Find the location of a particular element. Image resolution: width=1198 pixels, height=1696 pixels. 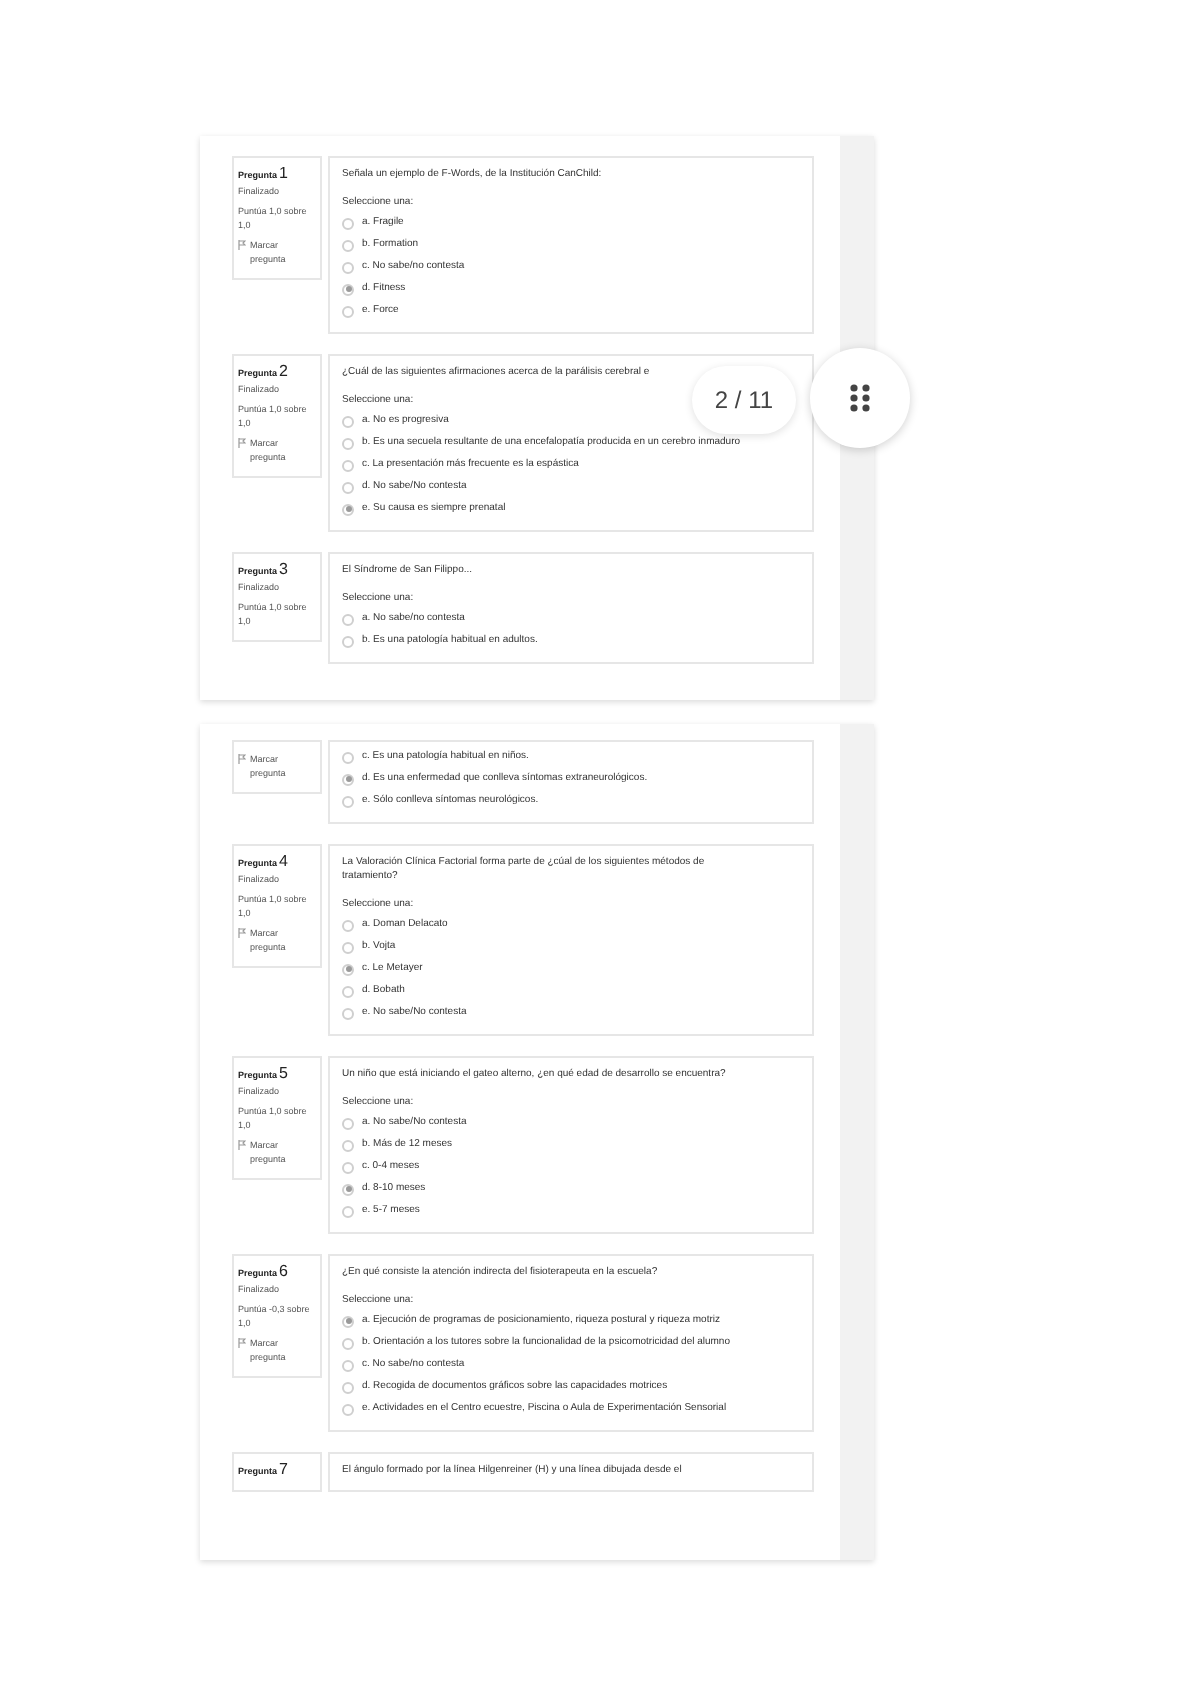

question-number: 5 is located at coordinates (283, 1073).